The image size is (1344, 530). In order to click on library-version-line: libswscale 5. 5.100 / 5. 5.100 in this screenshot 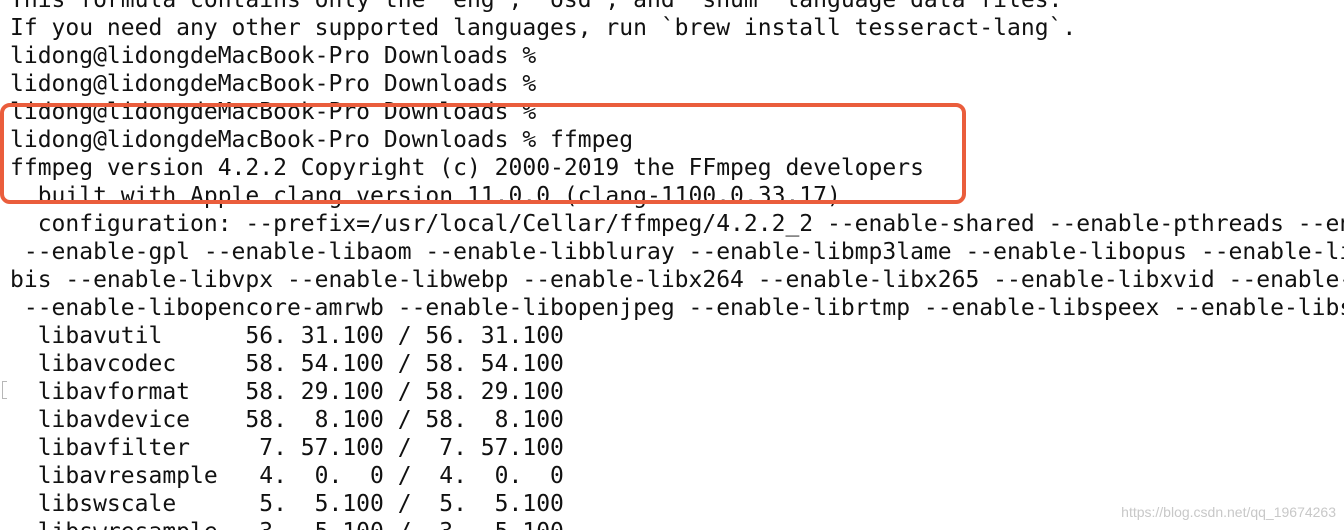, I will do `click(287, 504)`.